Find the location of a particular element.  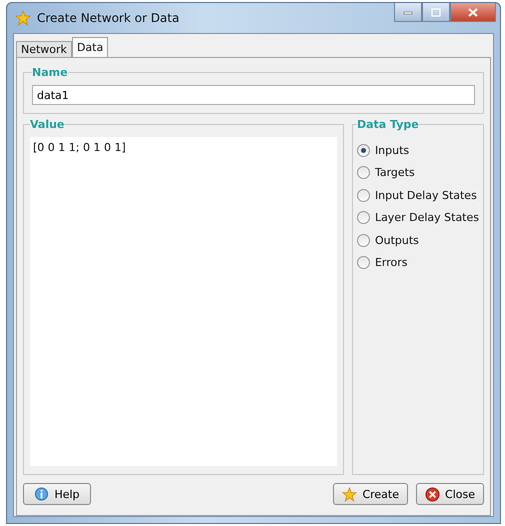

option-label: Outputs is located at coordinates (396, 240).